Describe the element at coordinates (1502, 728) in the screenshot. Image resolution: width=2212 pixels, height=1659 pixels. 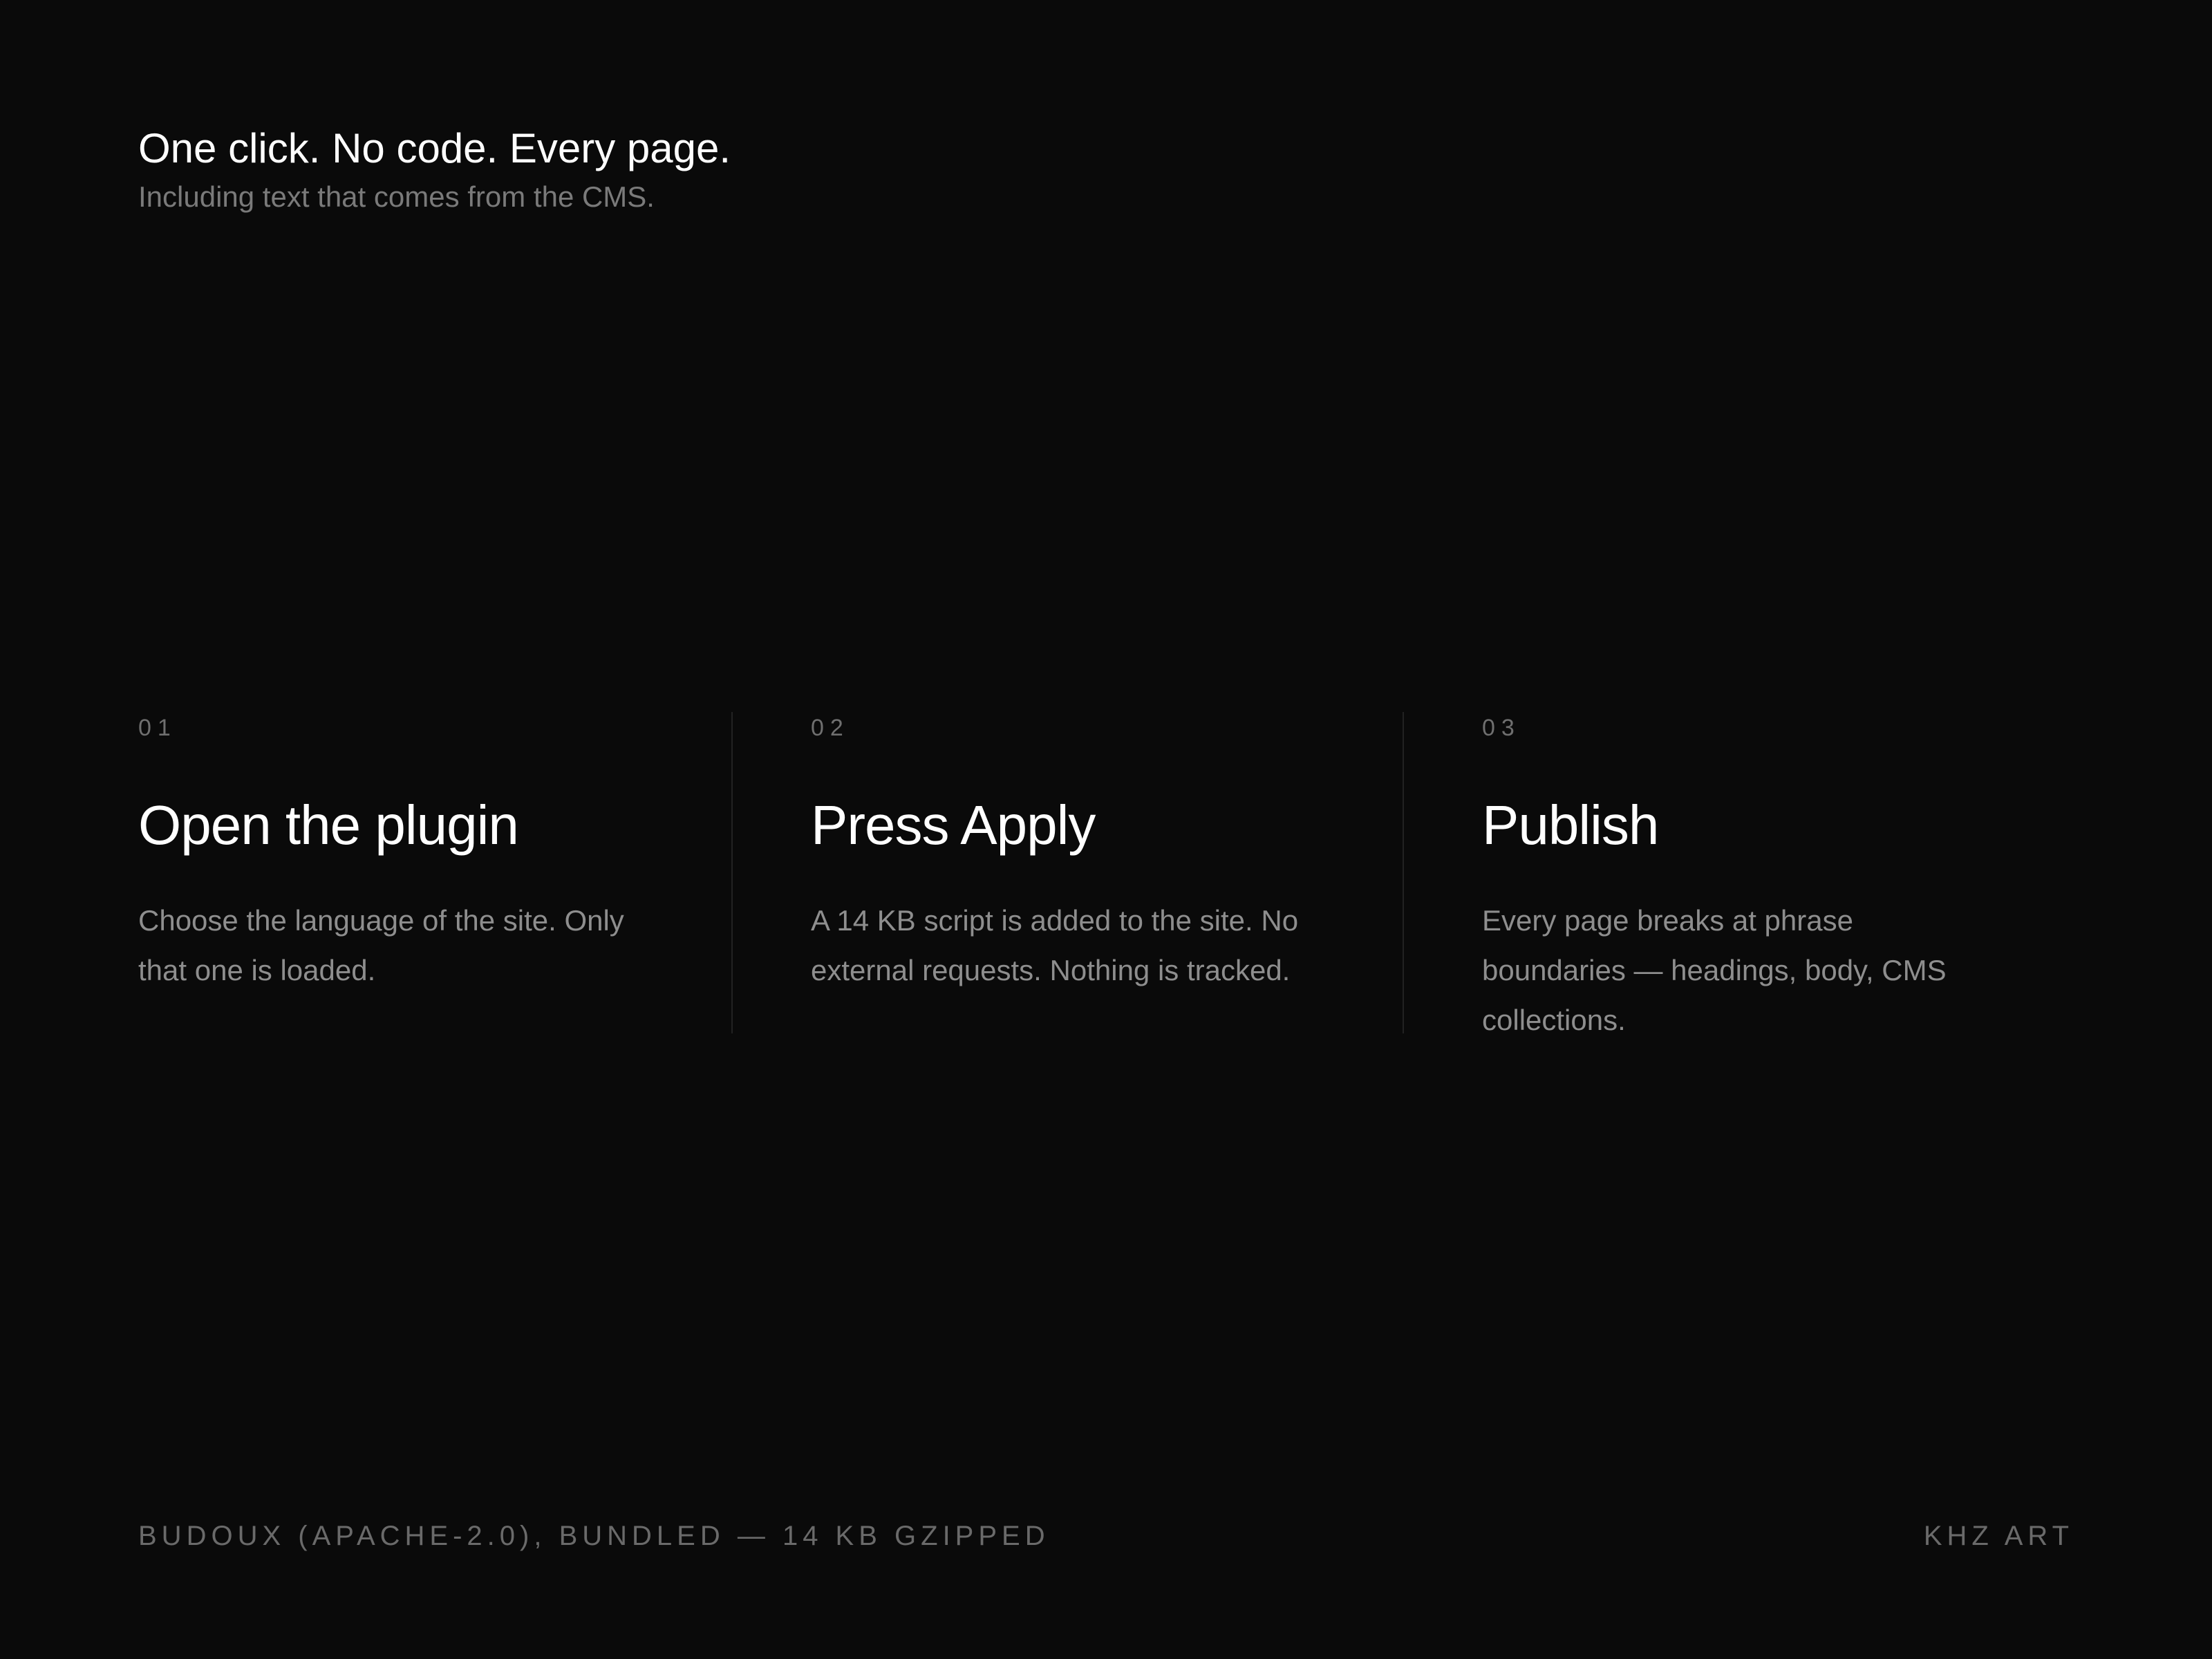
I see `step-number: 03` at that location.